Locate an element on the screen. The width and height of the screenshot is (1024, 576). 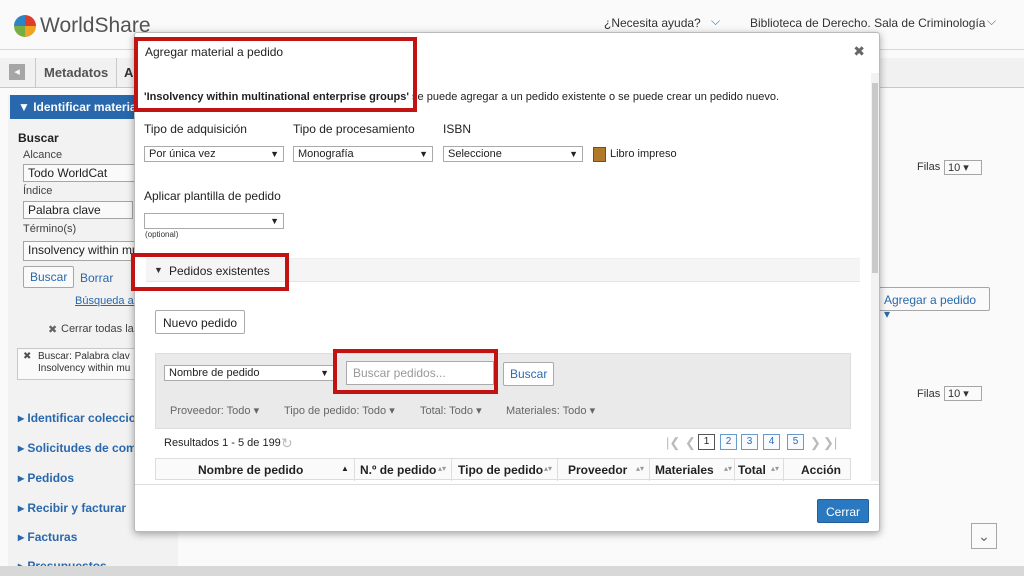
filter-total: Total: Todo ▾ is located at coordinates (451, 410).